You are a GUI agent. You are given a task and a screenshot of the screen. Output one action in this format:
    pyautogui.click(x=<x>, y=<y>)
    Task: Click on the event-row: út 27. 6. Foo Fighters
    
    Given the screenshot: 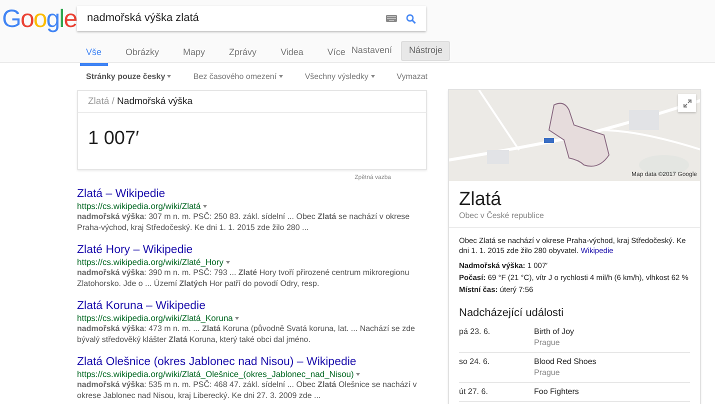 What is the action you would take?
    pyautogui.click(x=574, y=392)
    